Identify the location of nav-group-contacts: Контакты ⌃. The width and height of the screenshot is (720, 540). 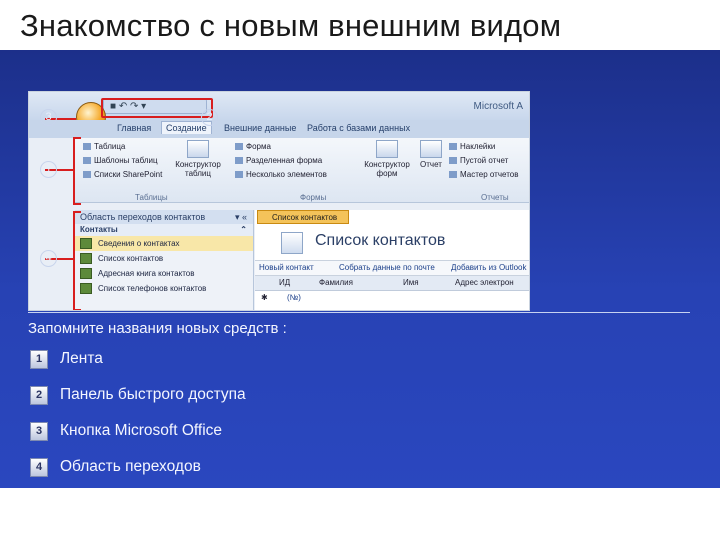
(164, 230).